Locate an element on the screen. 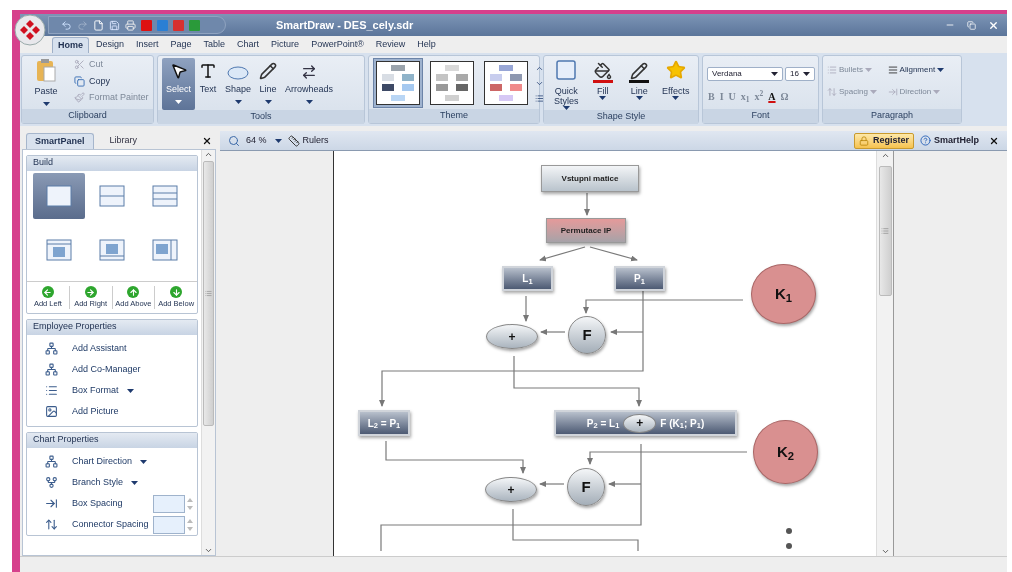  font-size-dropdown: 16 is located at coordinates (800, 74).